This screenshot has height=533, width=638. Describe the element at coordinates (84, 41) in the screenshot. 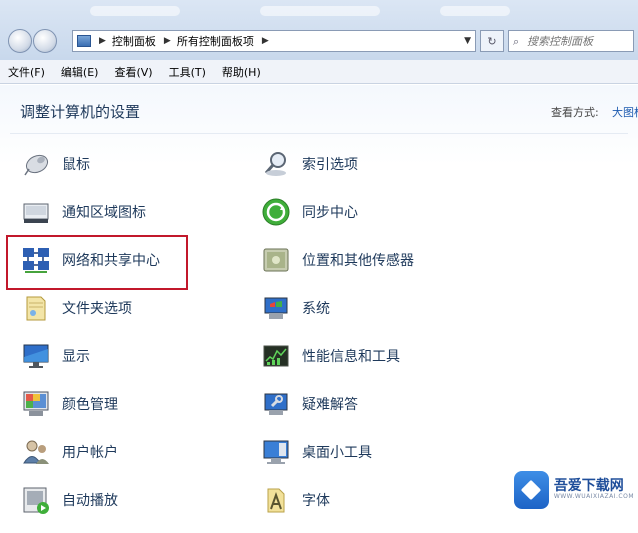

I see `control-panel-location-icon` at that location.